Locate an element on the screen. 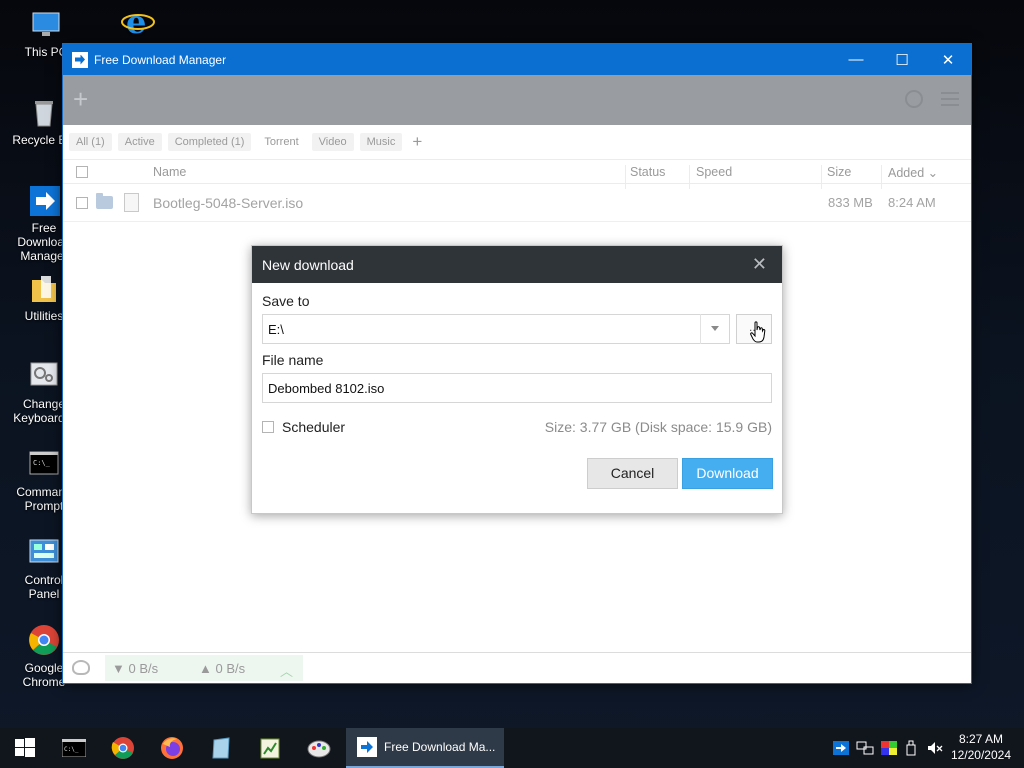  taskbar-spreadsheet-app is located at coordinates (270, 748).